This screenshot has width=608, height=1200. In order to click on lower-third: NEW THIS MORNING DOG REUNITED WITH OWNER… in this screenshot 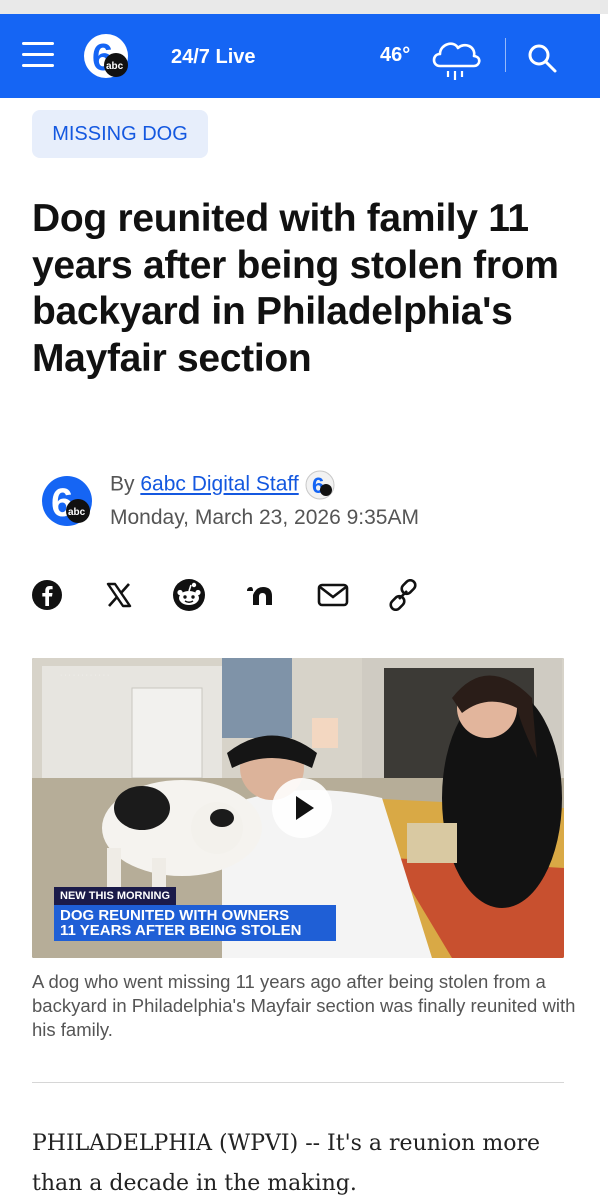, I will do `click(195, 913)`.